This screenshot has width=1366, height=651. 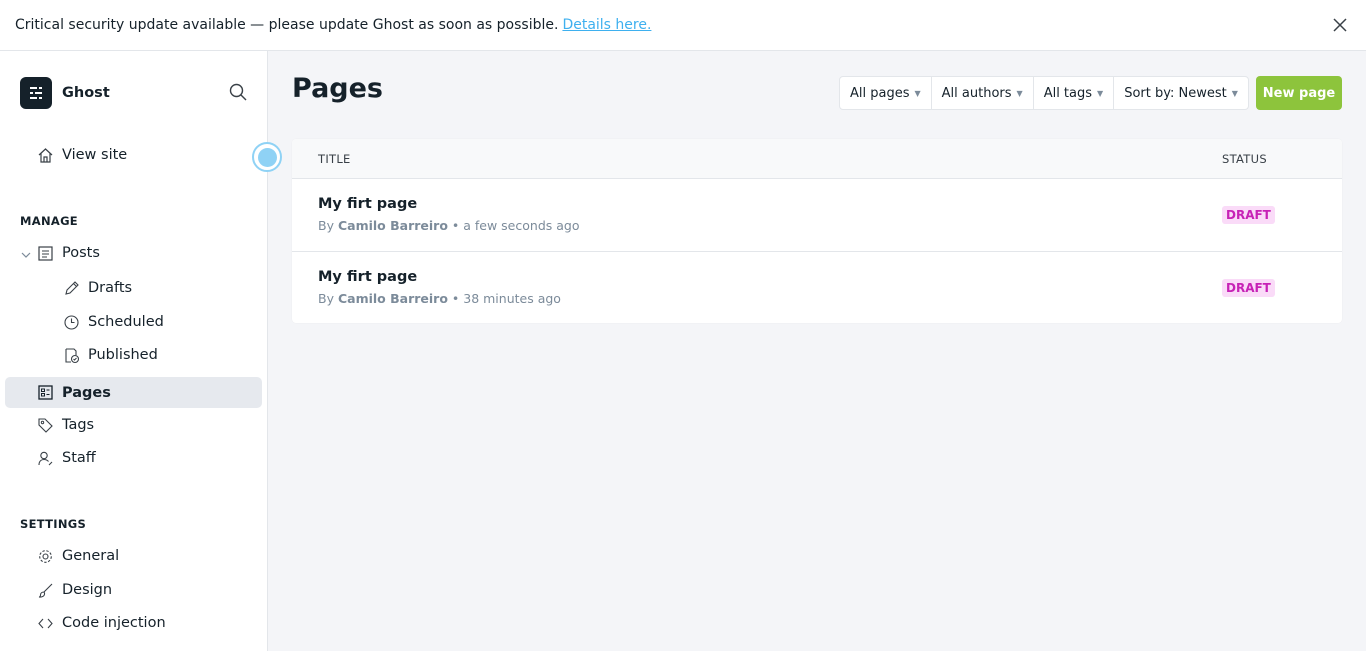 I want to click on brand: Ghost, so click(x=65, y=93).